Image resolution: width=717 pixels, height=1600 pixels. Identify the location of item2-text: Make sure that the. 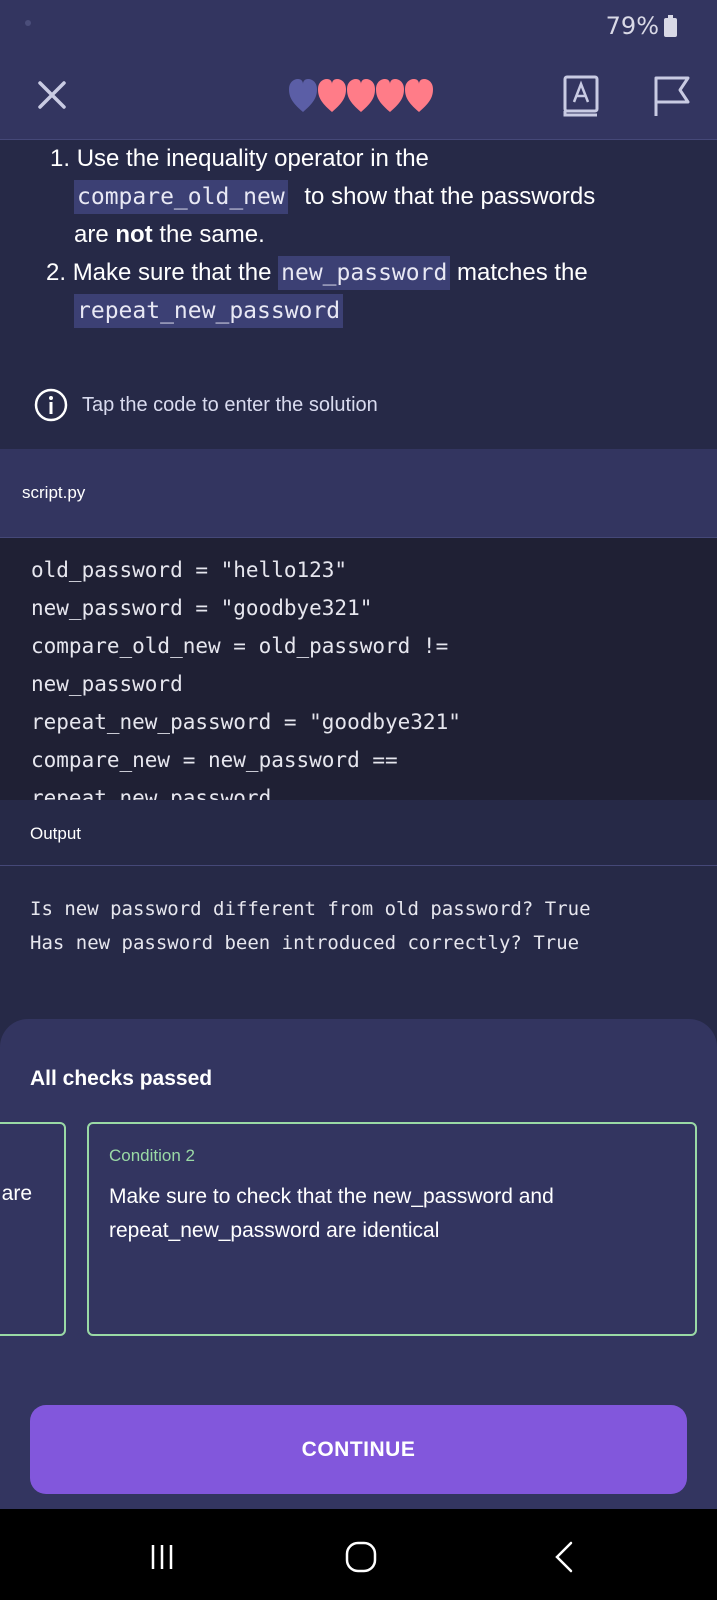
(172, 272).